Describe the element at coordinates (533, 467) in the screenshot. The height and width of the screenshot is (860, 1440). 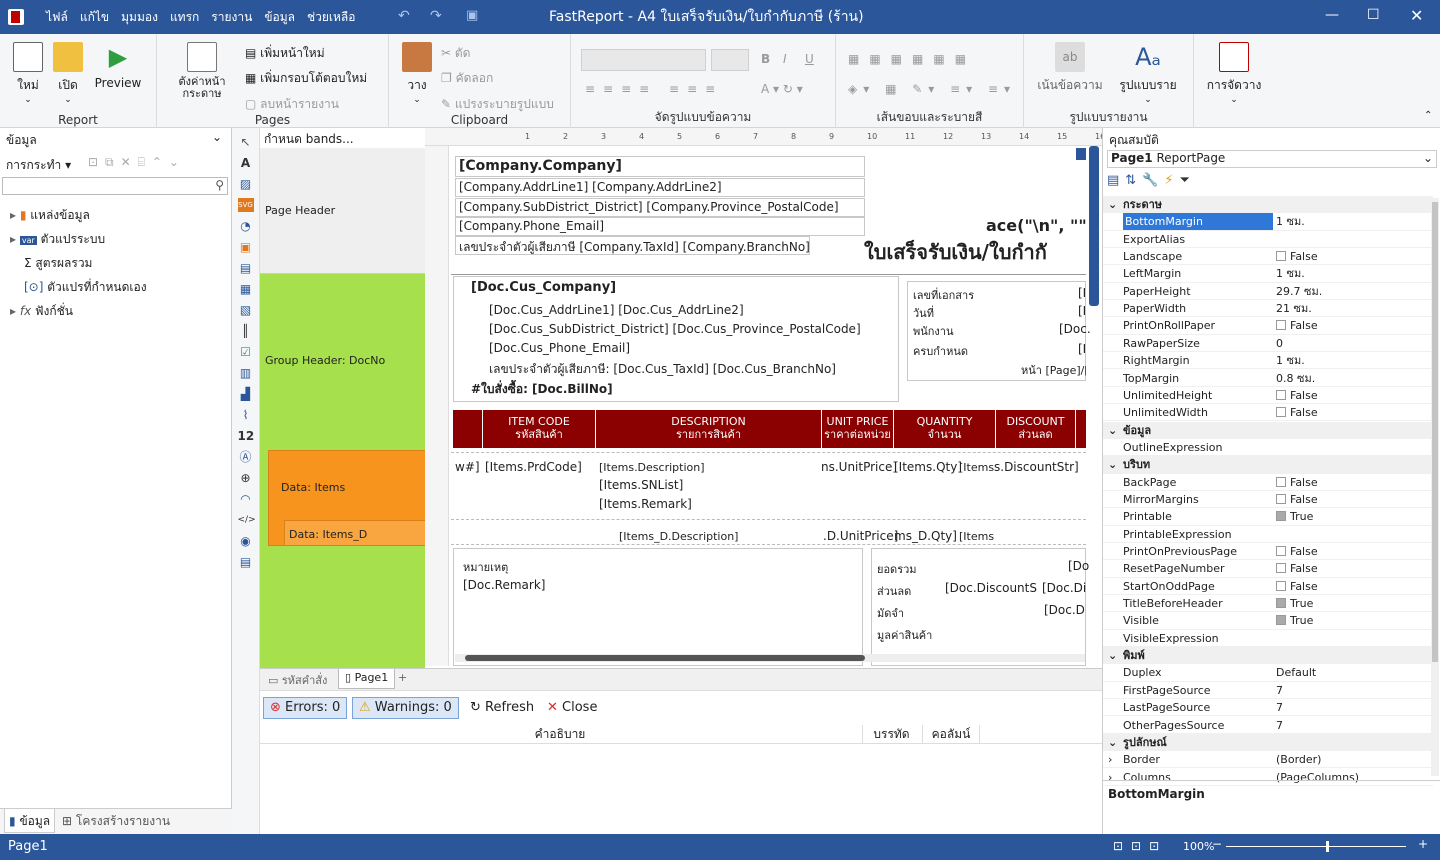
I see `items-code-field: [Items.PrdCode]` at that location.